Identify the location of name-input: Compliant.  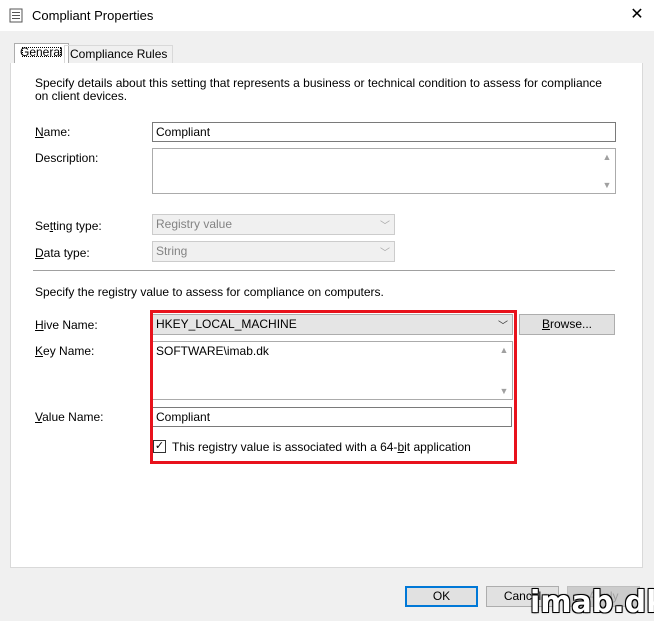
(384, 132).